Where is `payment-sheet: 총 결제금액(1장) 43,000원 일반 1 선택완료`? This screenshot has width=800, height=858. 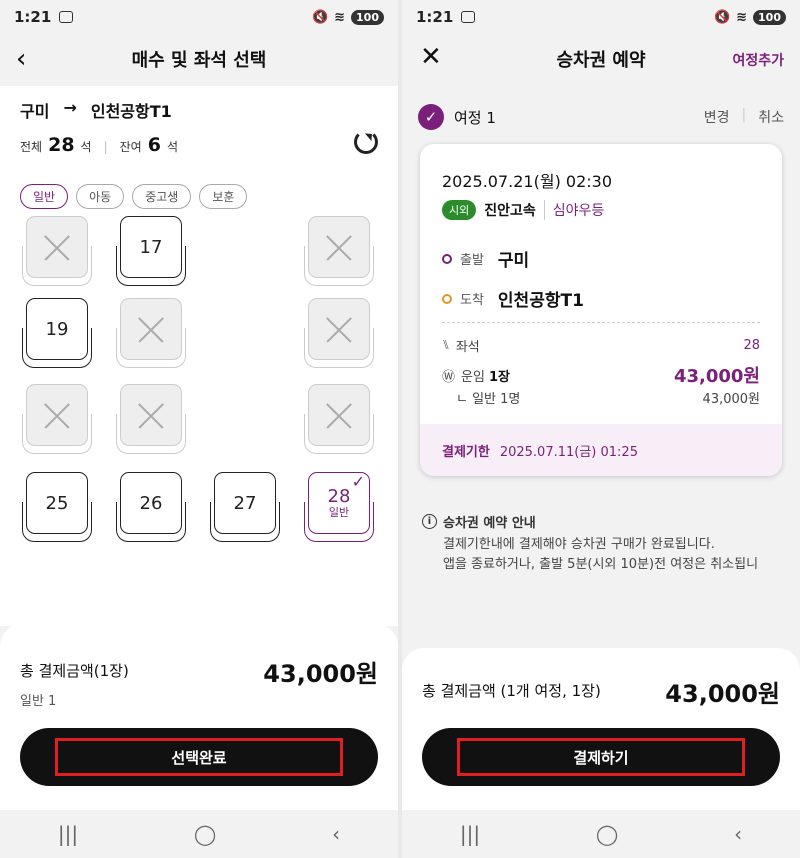
payment-sheet: 총 결제금액(1장) 43,000원 일반 1 선택완료 is located at coordinates (199, 717).